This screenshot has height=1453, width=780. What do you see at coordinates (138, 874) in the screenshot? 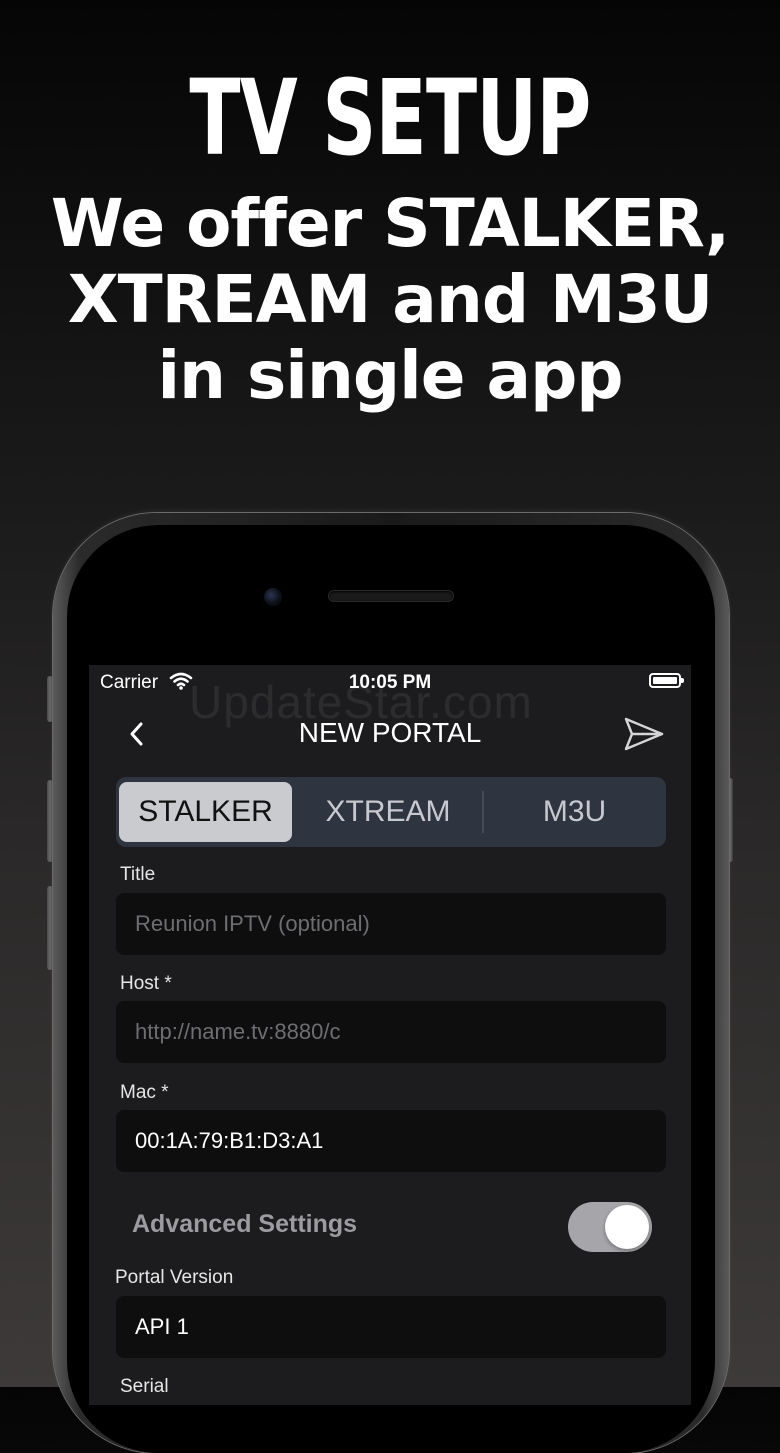
I see `title-label: Title` at bounding box center [138, 874].